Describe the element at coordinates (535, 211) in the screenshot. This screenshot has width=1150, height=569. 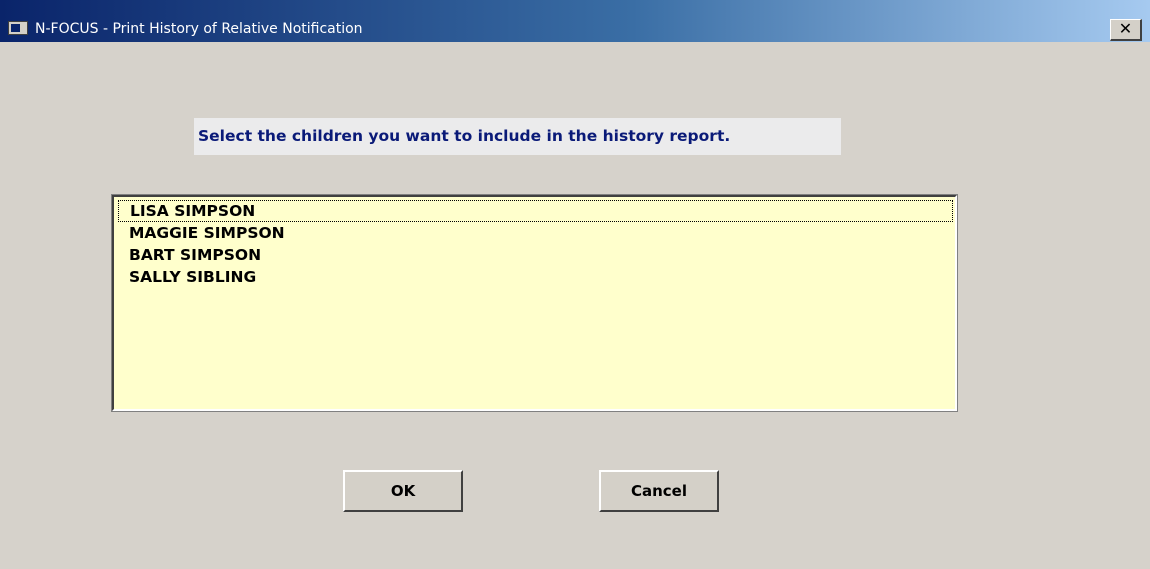
I see `list-item-lisa-simpson: LISA SIMPSON` at that location.